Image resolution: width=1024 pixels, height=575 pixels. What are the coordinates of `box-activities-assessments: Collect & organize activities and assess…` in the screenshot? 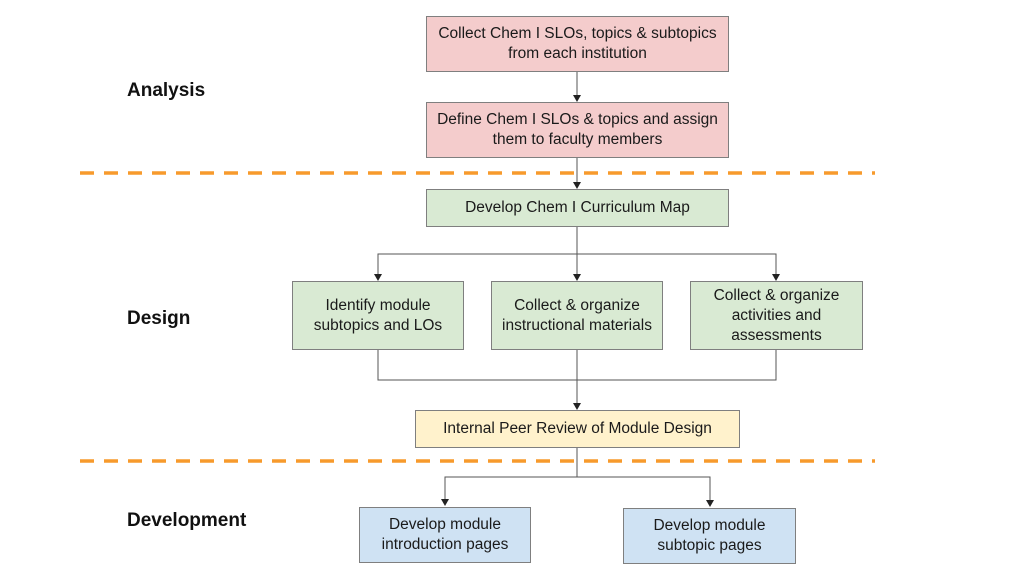 It's located at (776, 315).